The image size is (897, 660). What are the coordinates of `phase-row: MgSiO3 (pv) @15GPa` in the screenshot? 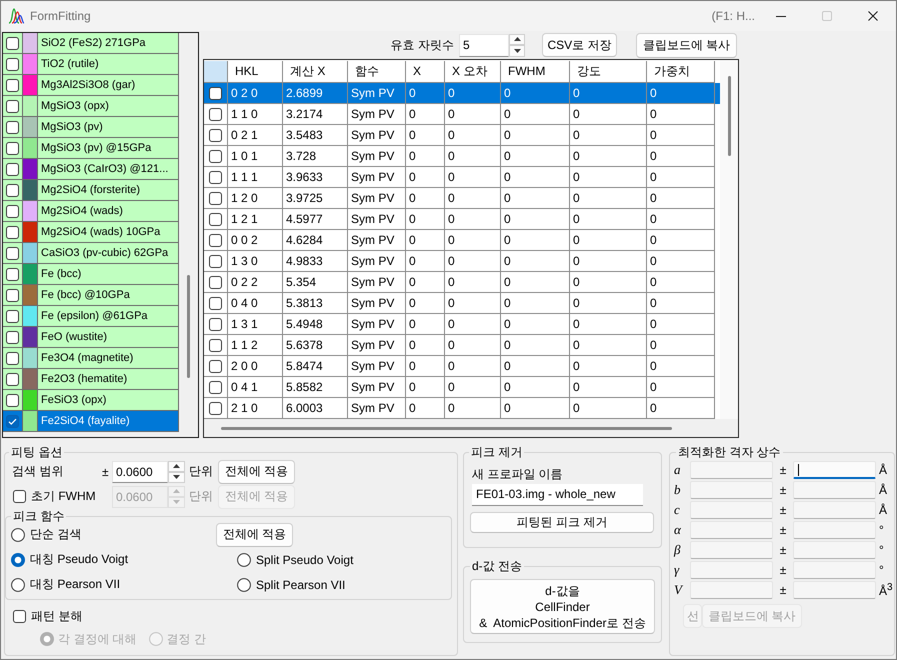 It's located at (91, 148).